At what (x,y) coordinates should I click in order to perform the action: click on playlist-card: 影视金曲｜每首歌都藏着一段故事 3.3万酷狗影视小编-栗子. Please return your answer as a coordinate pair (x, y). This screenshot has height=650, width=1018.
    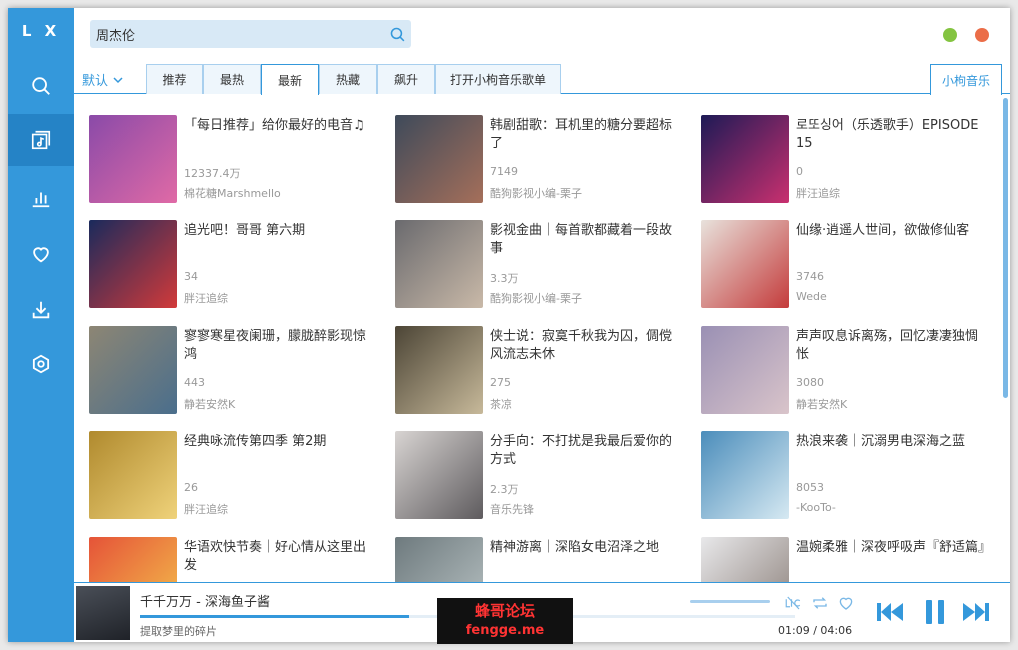
    Looking at the image, I should click on (540, 265).